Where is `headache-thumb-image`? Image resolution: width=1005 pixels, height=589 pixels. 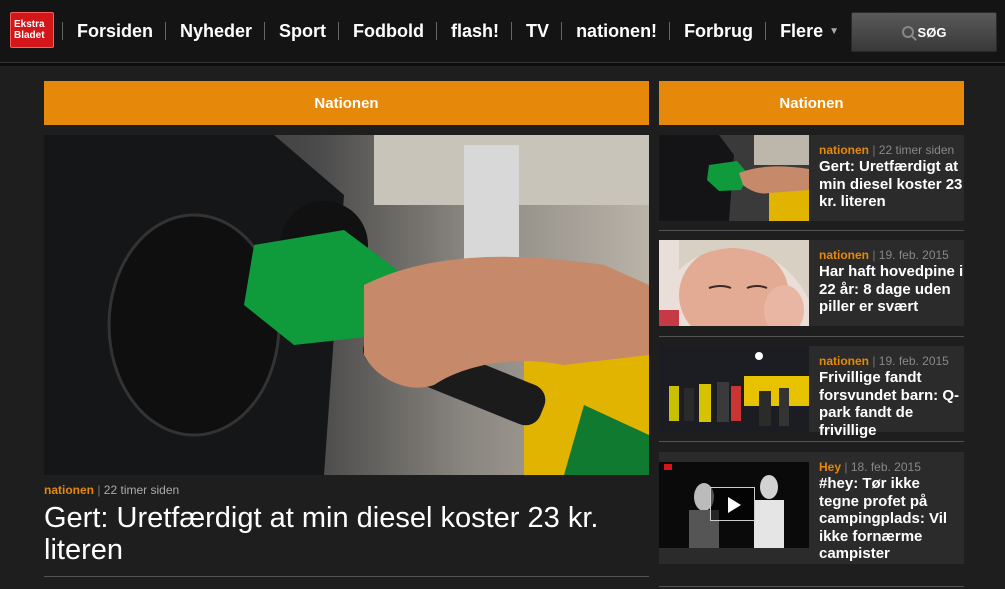 headache-thumb-image is located at coordinates (734, 283).